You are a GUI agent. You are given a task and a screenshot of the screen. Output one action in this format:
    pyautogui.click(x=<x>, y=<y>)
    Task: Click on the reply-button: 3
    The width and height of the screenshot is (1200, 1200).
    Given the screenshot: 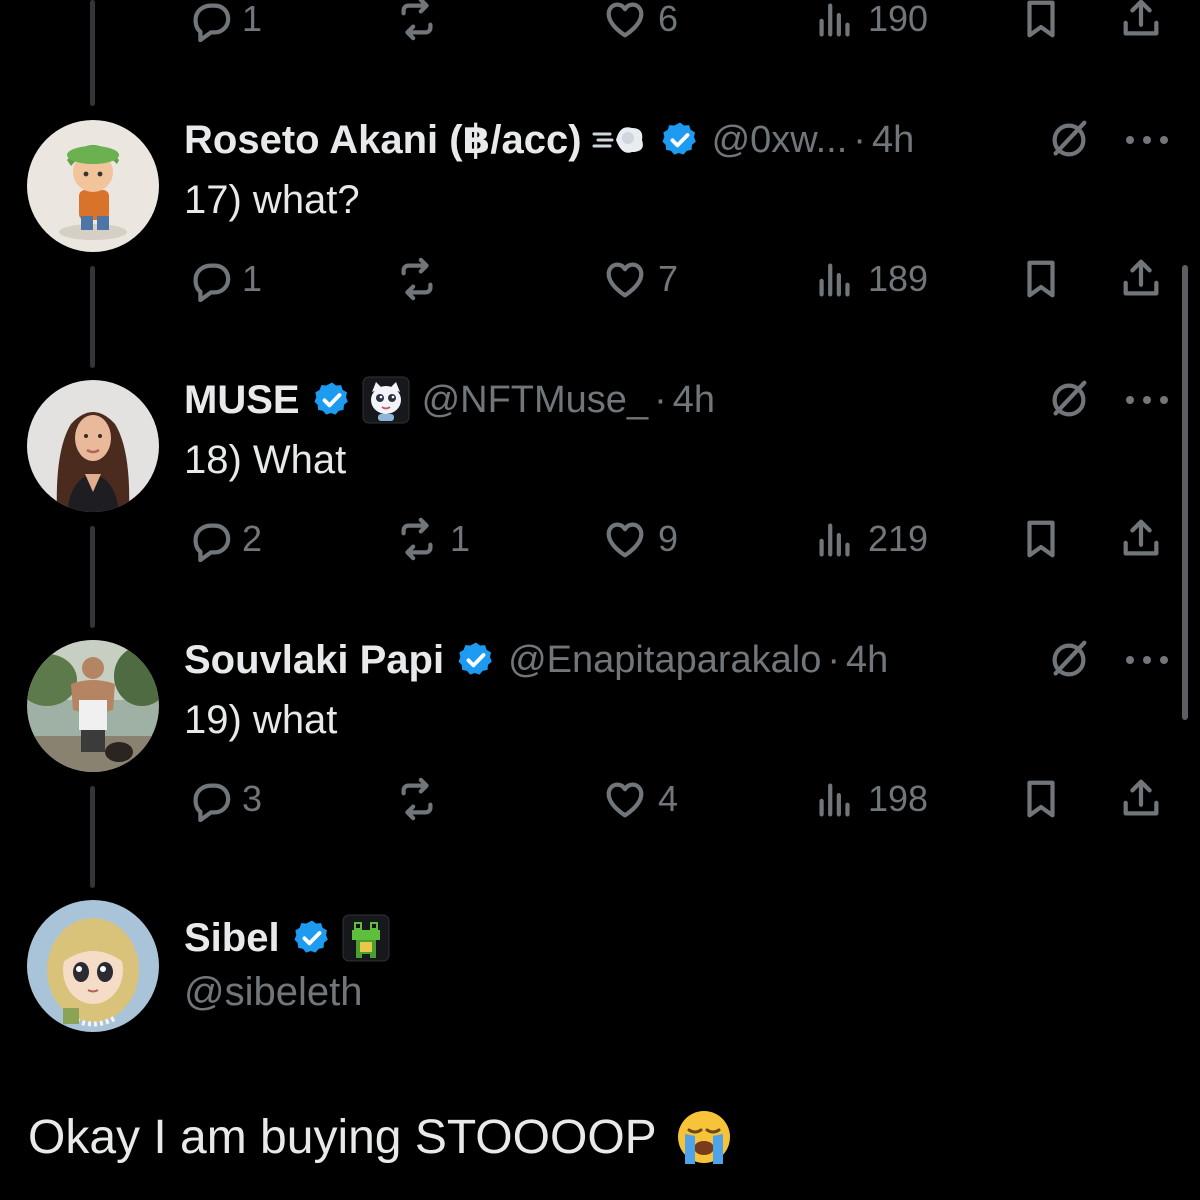 What is the action you would take?
    pyautogui.click(x=224, y=799)
    